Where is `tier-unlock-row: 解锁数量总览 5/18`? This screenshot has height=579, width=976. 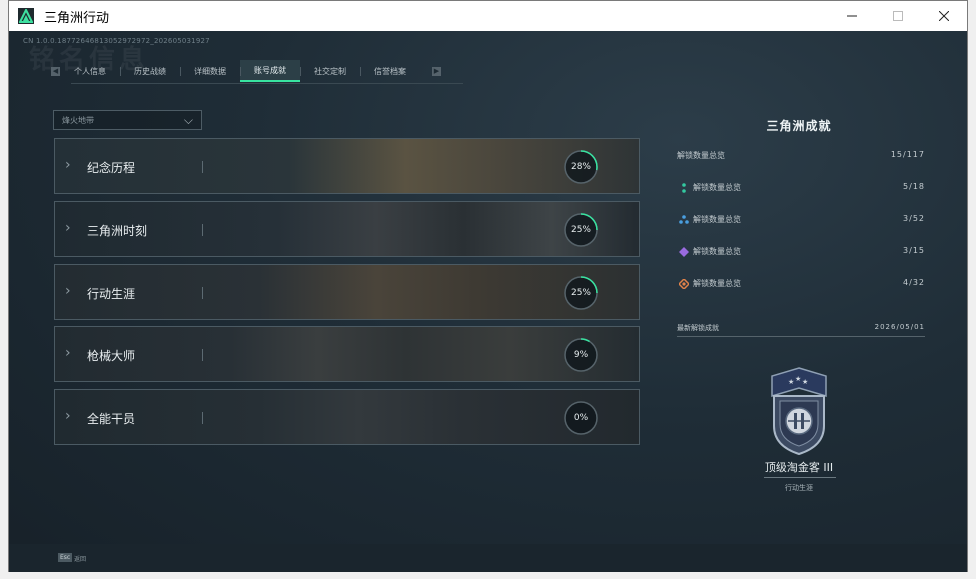 tier-unlock-row: 解锁数量总览 5/18 is located at coordinates (801, 189).